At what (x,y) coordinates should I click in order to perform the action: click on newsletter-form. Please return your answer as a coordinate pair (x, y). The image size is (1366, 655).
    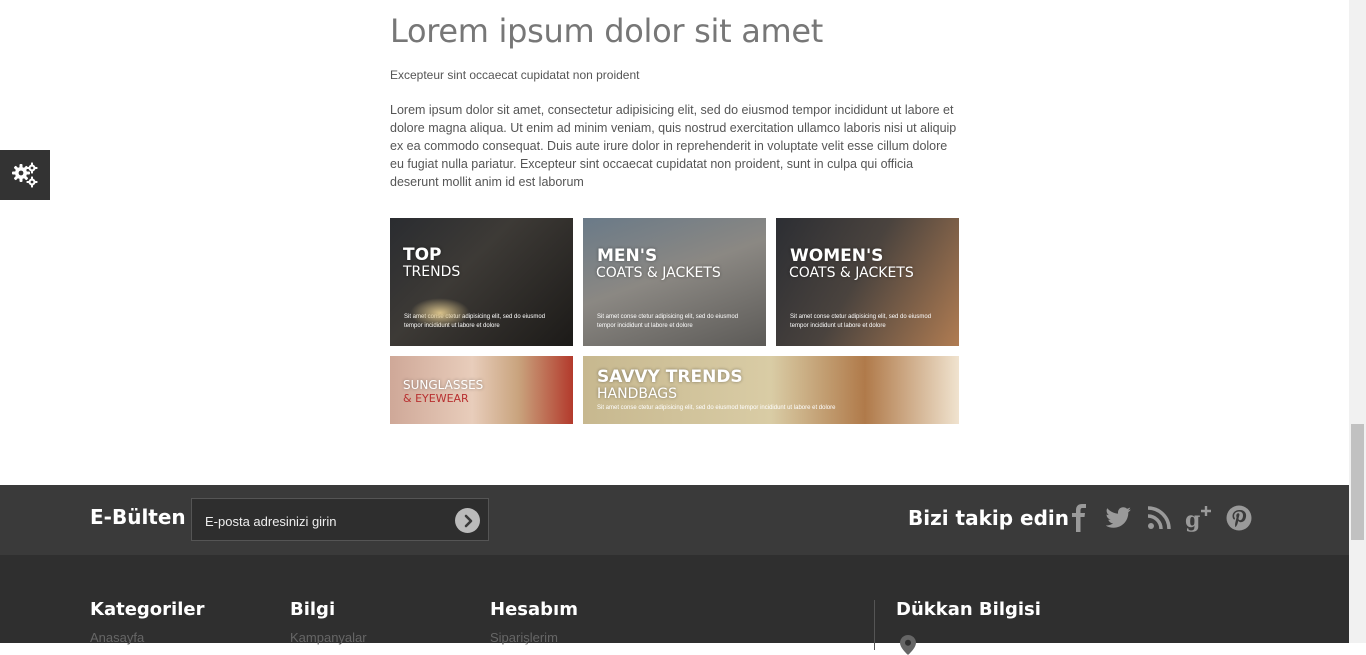
    Looking at the image, I should click on (340, 519).